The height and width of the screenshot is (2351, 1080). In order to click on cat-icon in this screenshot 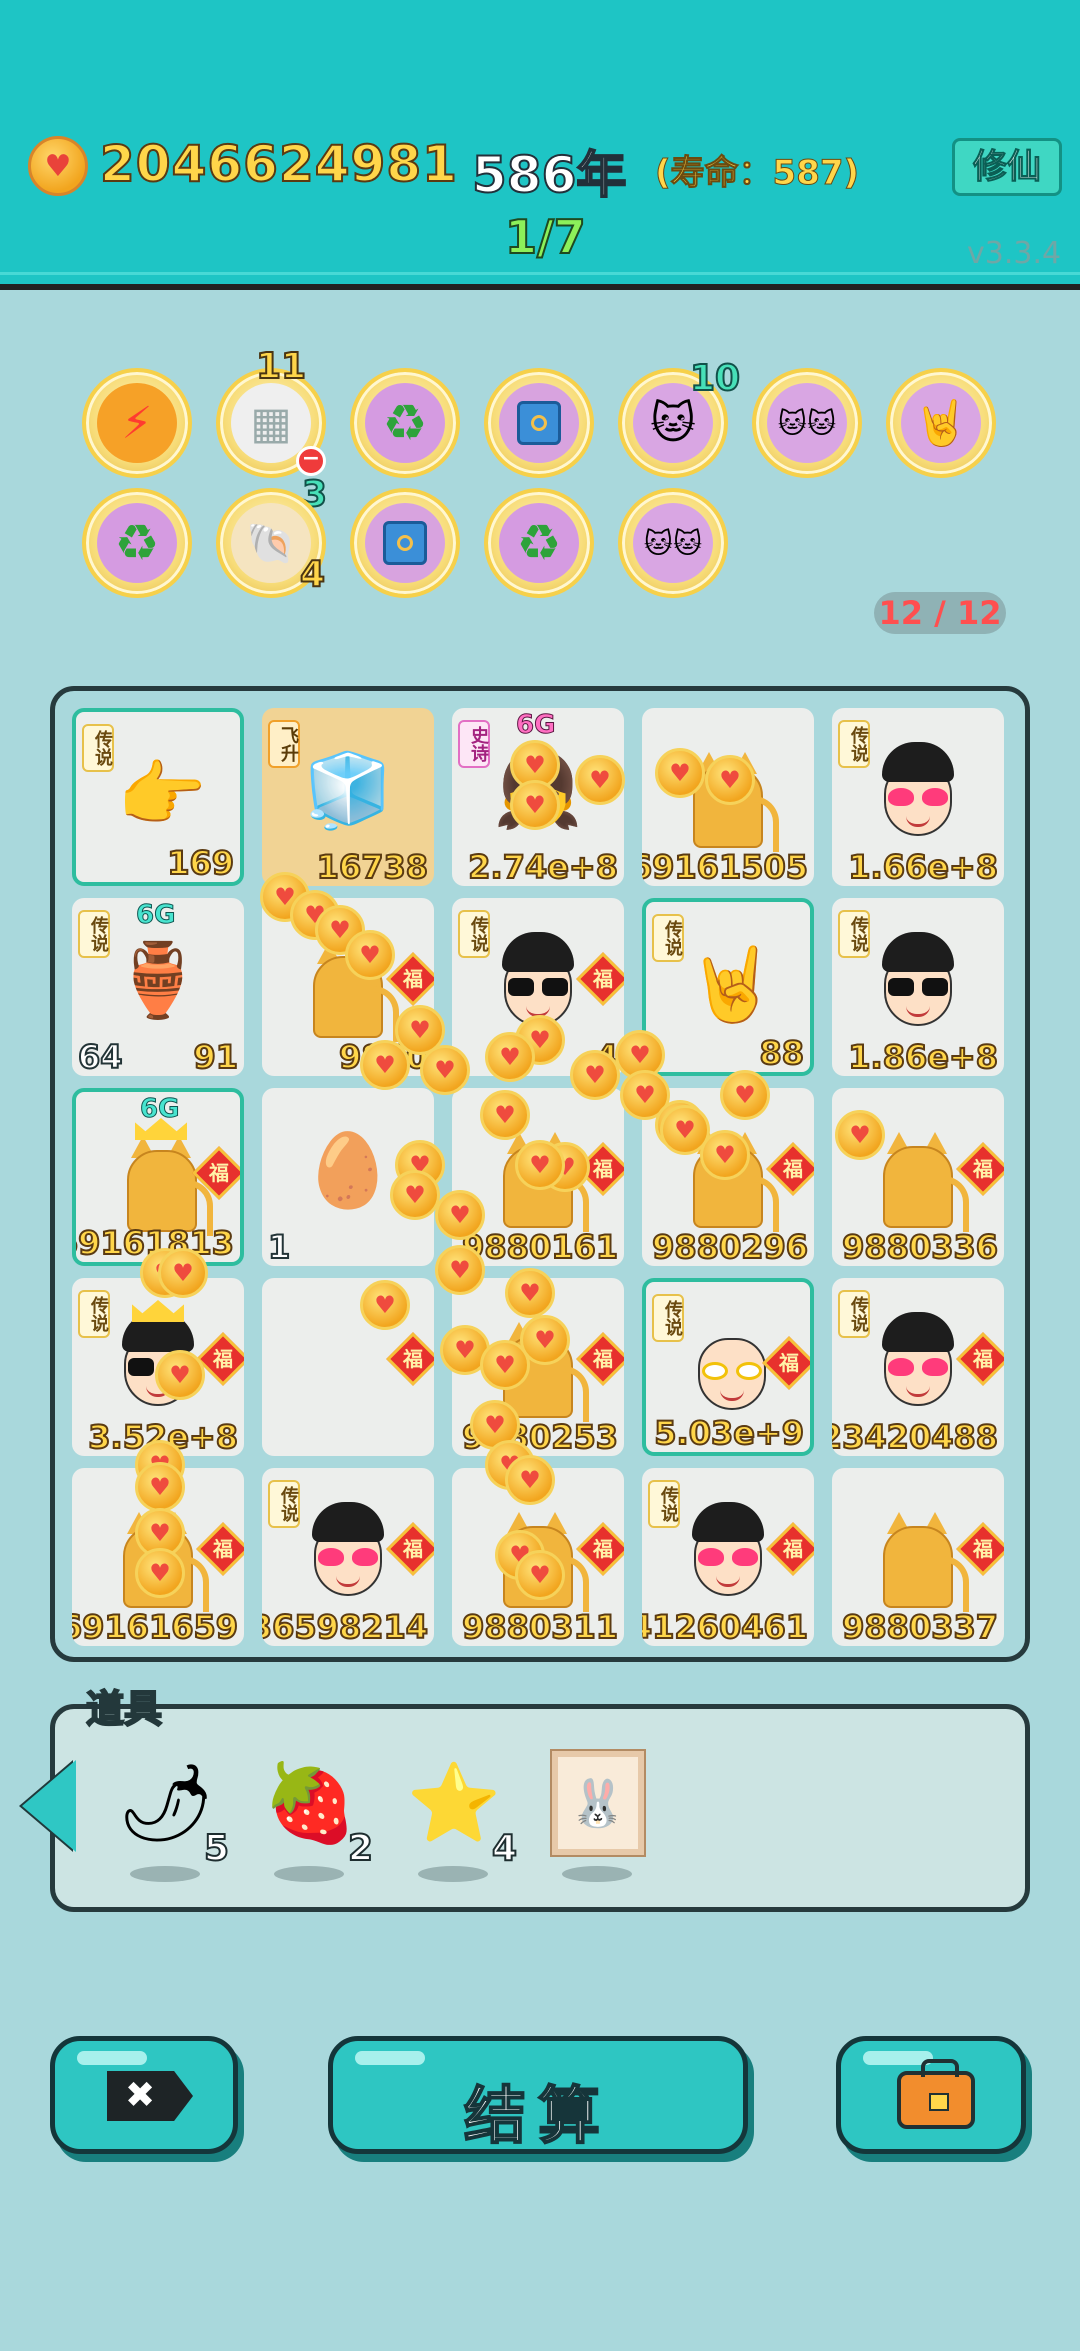, I will do `click(918, 1553)`.